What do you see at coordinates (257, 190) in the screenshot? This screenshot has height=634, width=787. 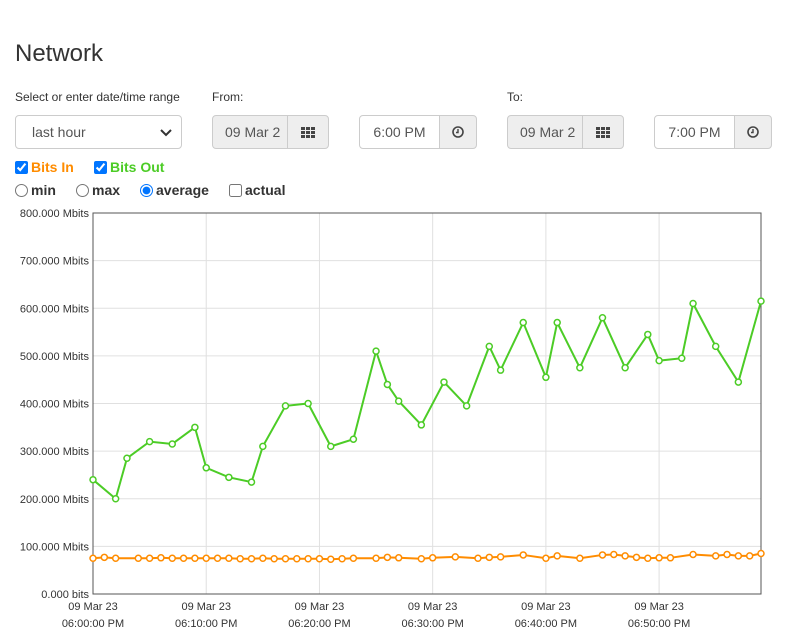 I see `agg-actual-option: actual` at bounding box center [257, 190].